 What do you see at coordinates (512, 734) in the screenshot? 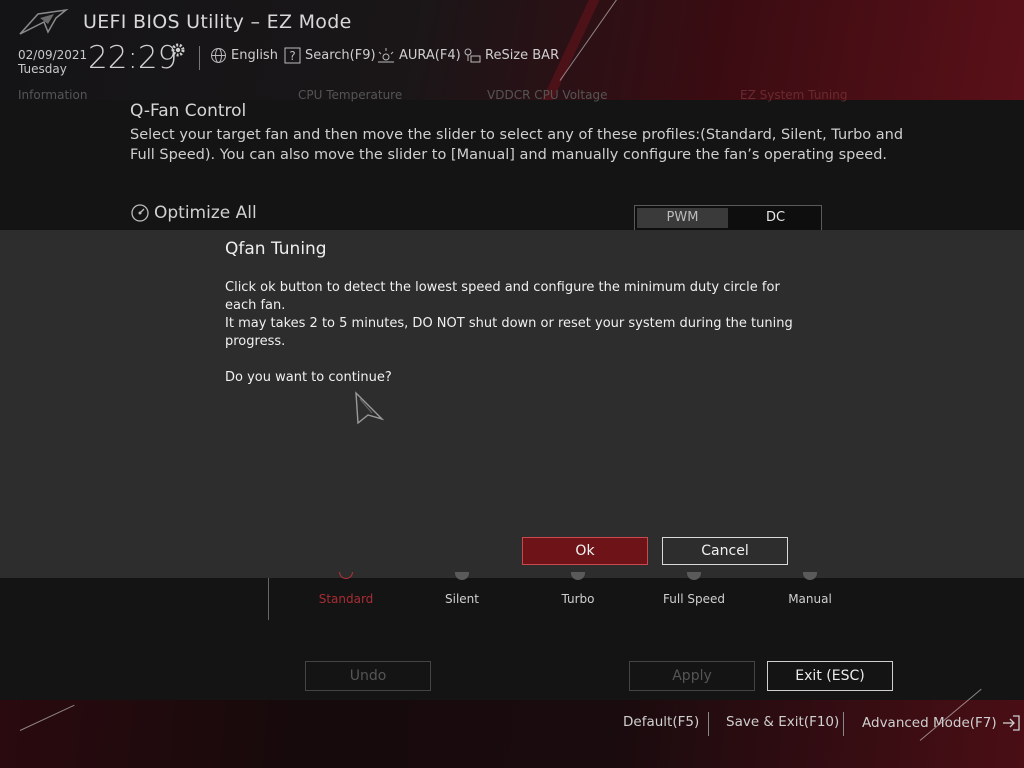
I see `footer-background` at bounding box center [512, 734].